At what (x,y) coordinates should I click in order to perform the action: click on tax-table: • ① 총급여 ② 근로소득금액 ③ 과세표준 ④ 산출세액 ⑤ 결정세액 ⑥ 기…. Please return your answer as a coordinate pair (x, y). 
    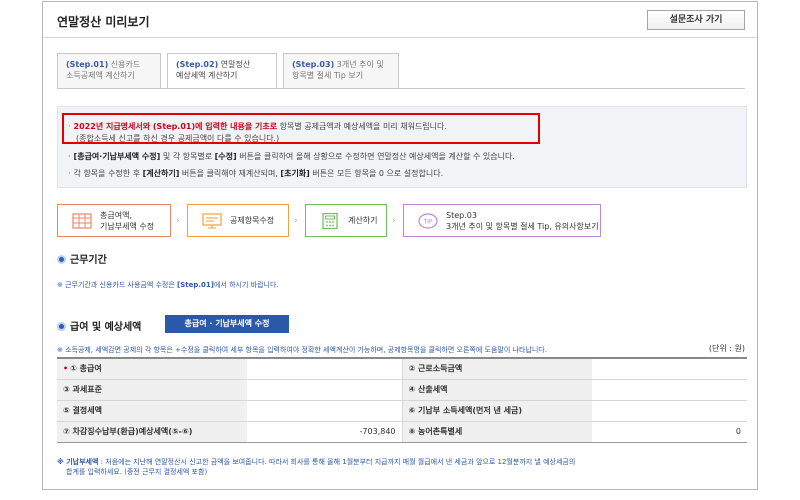
    Looking at the image, I should click on (402, 400).